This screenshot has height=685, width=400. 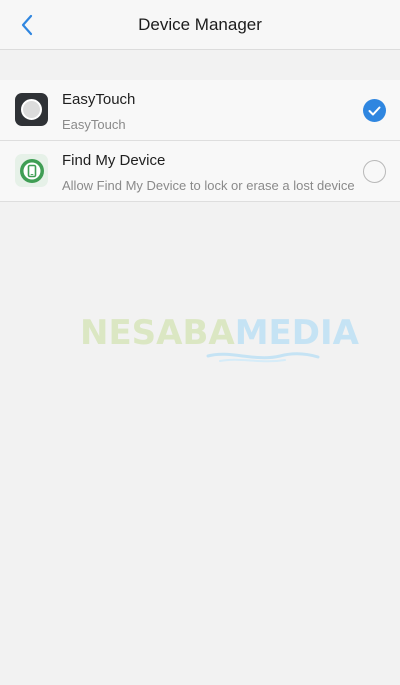 I want to click on easytouch-app-icon, so click(x=31, y=109).